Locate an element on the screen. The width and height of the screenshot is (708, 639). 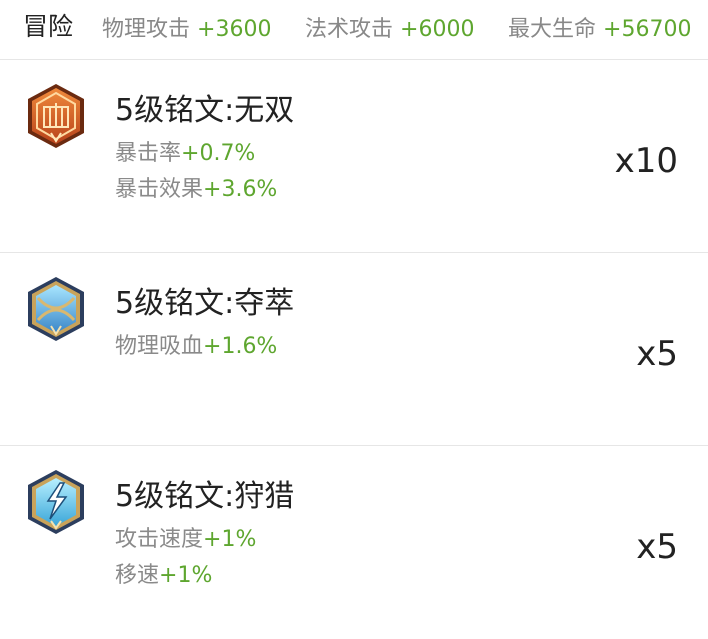
stat-magic-attack: 法术攻击 +6000 is located at coordinates (389, 27).